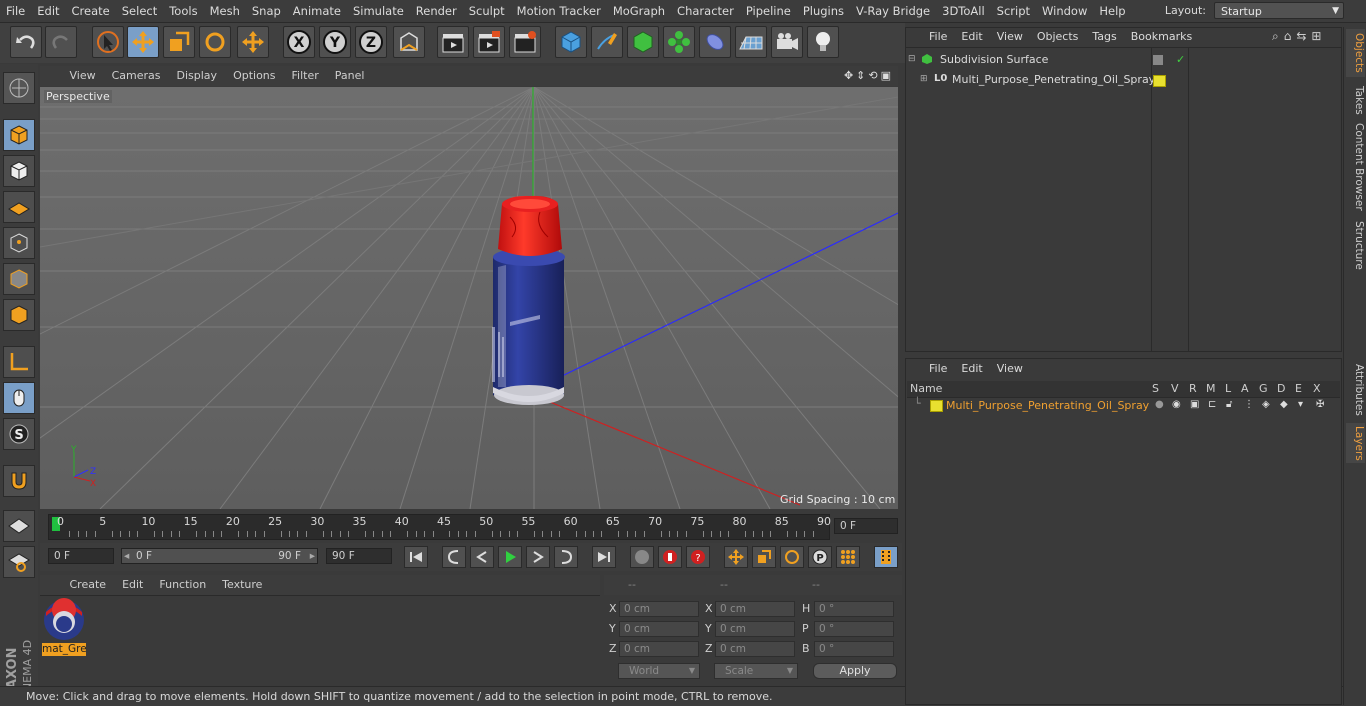  What do you see at coordinates (242, 585) in the screenshot?
I see `material-menu-texture: Texture` at bounding box center [242, 585].